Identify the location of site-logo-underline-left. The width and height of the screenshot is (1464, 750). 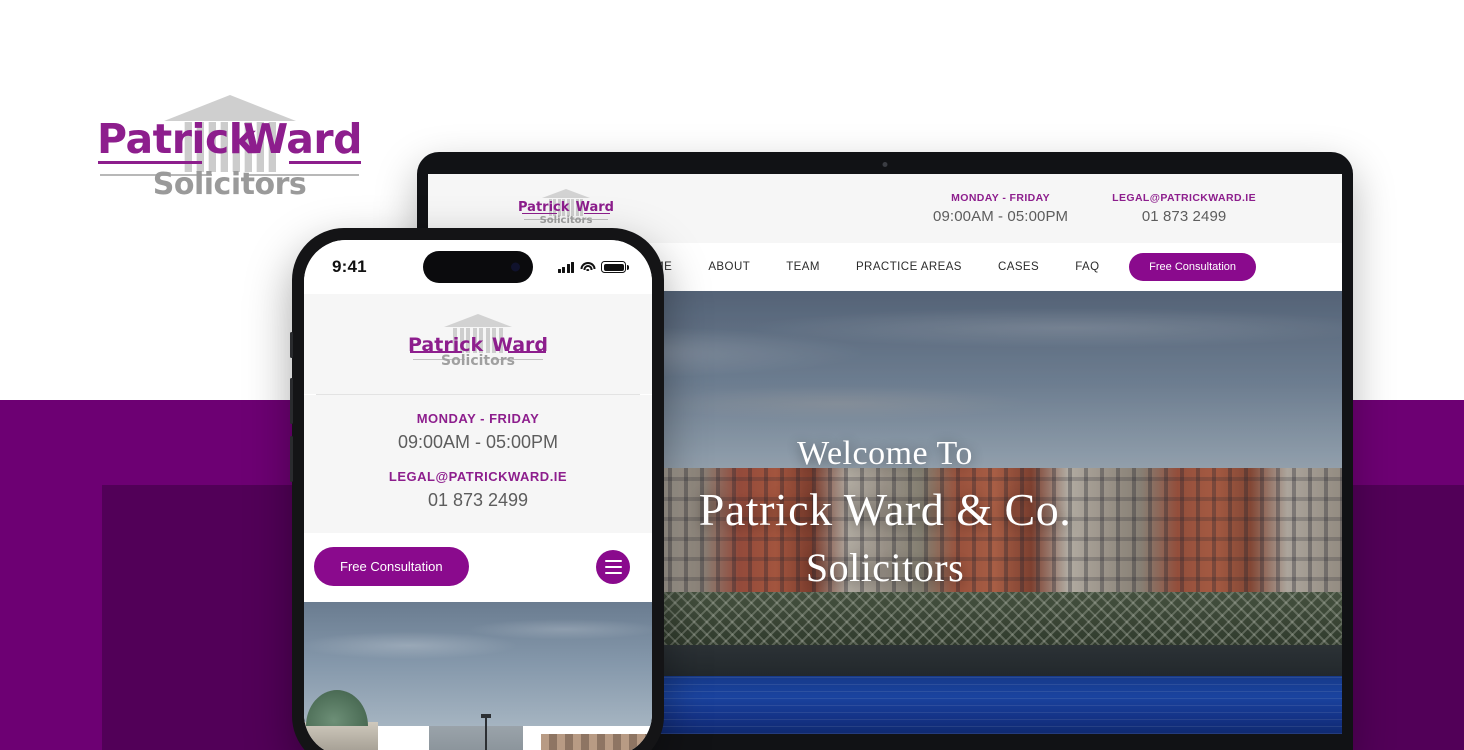
(539, 213).